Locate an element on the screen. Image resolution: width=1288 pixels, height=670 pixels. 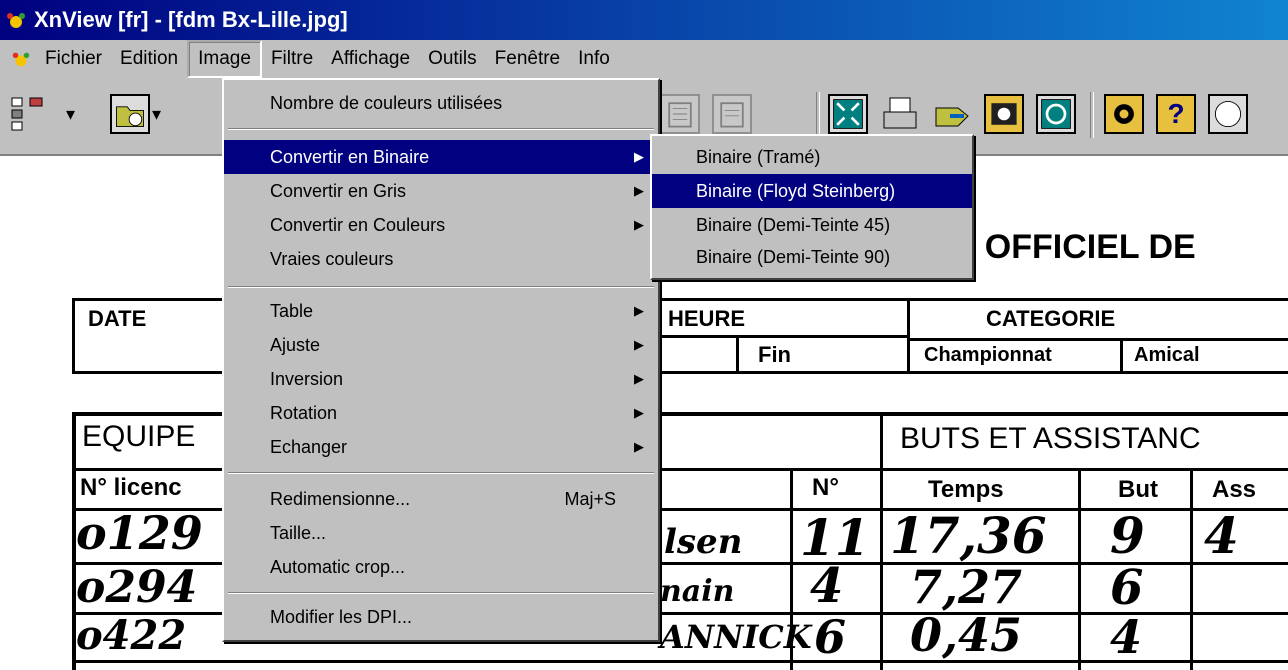
handwritten-temps: 7,27 is located at coordinates (966, 587).